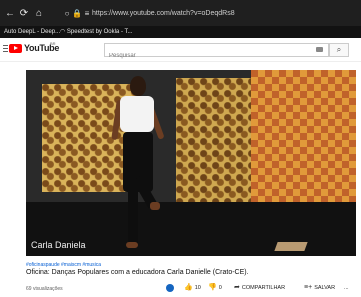 Image resolution: width=361 pixels, height=297 pixels. What do you see at coordinates (58, 245) in the screenshot?
I see `video-overlay-caption: Carla Daniela` at bounding box center [58, 245].